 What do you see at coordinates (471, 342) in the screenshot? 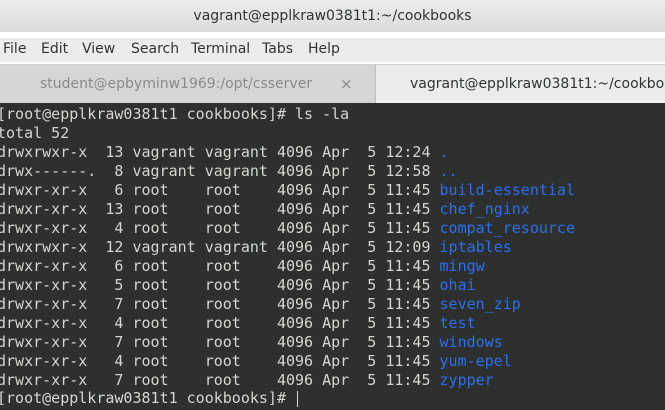
I see `entry-name: windows` at bounding box center [471, 342].